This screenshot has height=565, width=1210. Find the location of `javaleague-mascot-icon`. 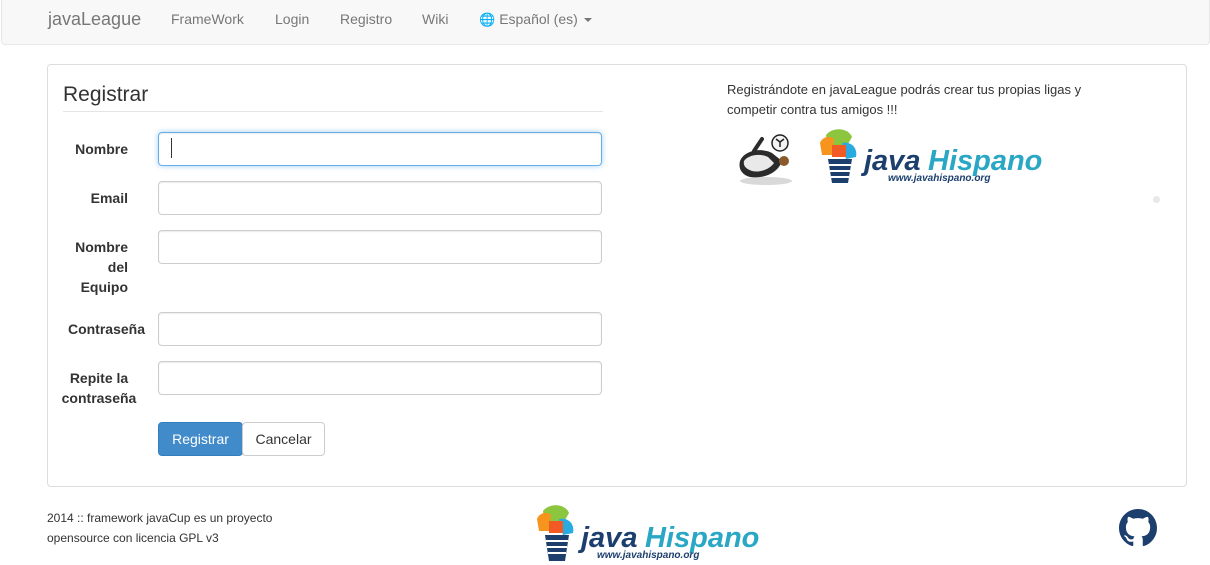

javaleague-mascot-icon is located at coordinates (765, 159).